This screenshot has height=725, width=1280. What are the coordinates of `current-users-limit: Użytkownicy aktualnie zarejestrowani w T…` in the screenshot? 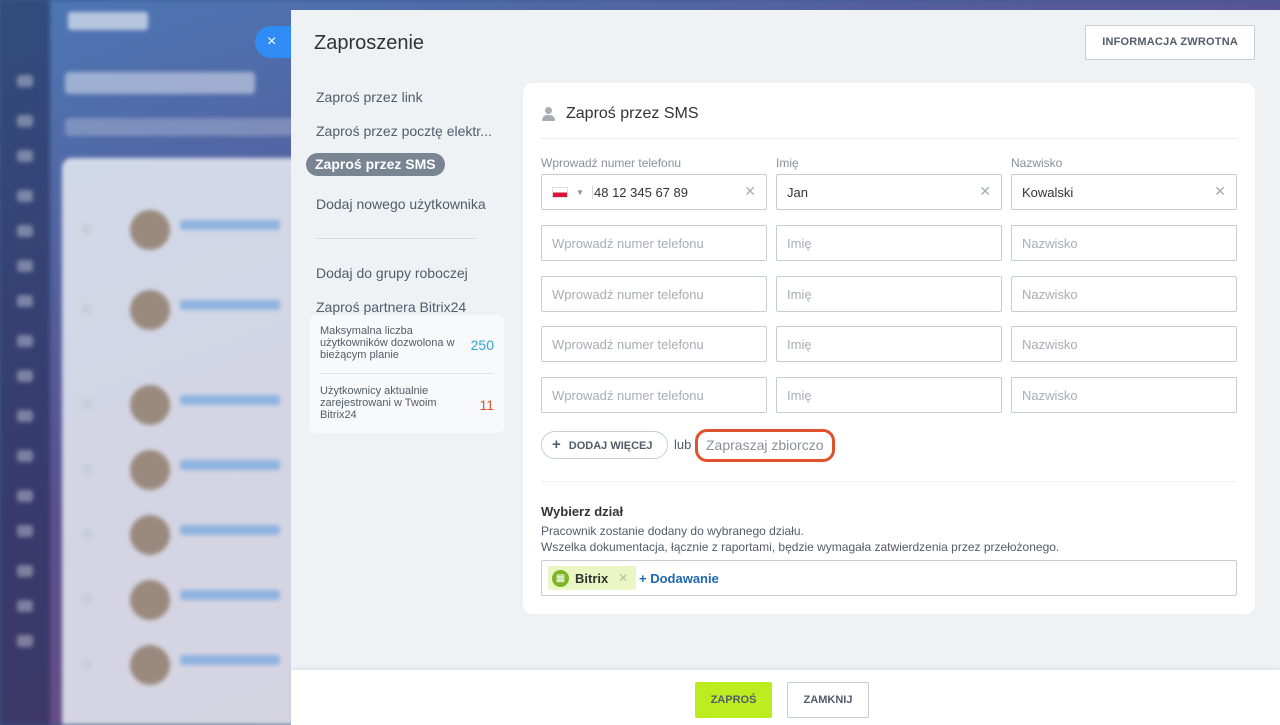 It's located at (408, 403).